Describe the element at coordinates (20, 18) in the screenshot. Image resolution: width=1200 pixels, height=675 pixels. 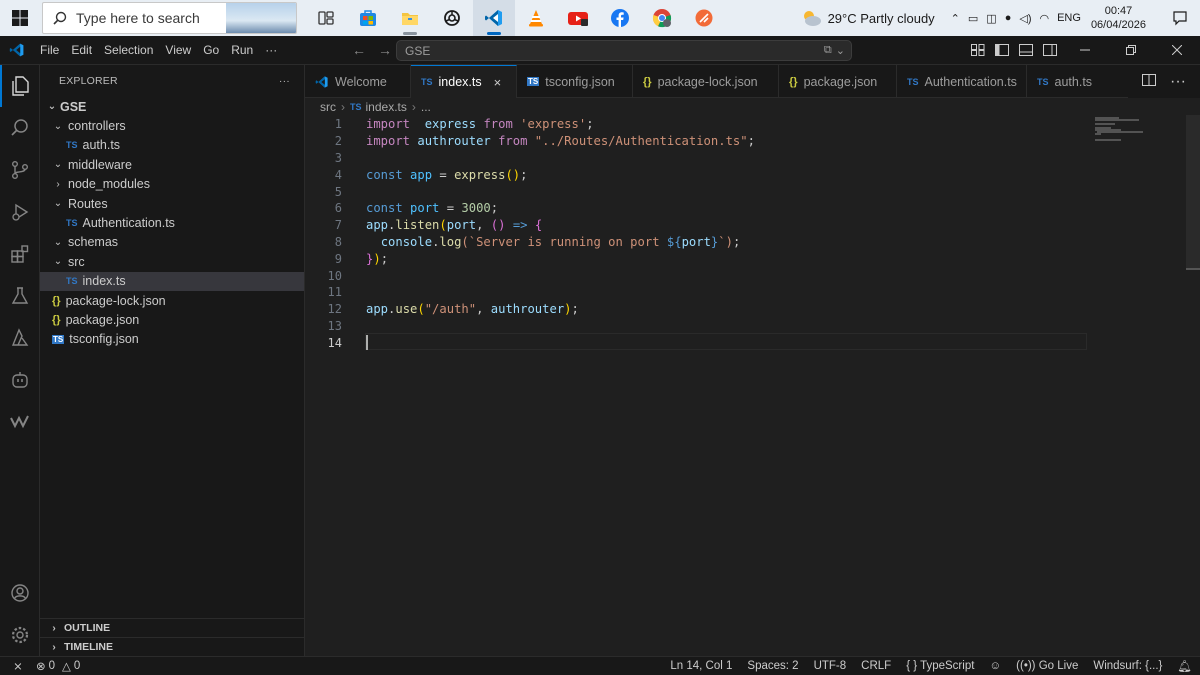
I see `windows-start-icon` at that location.